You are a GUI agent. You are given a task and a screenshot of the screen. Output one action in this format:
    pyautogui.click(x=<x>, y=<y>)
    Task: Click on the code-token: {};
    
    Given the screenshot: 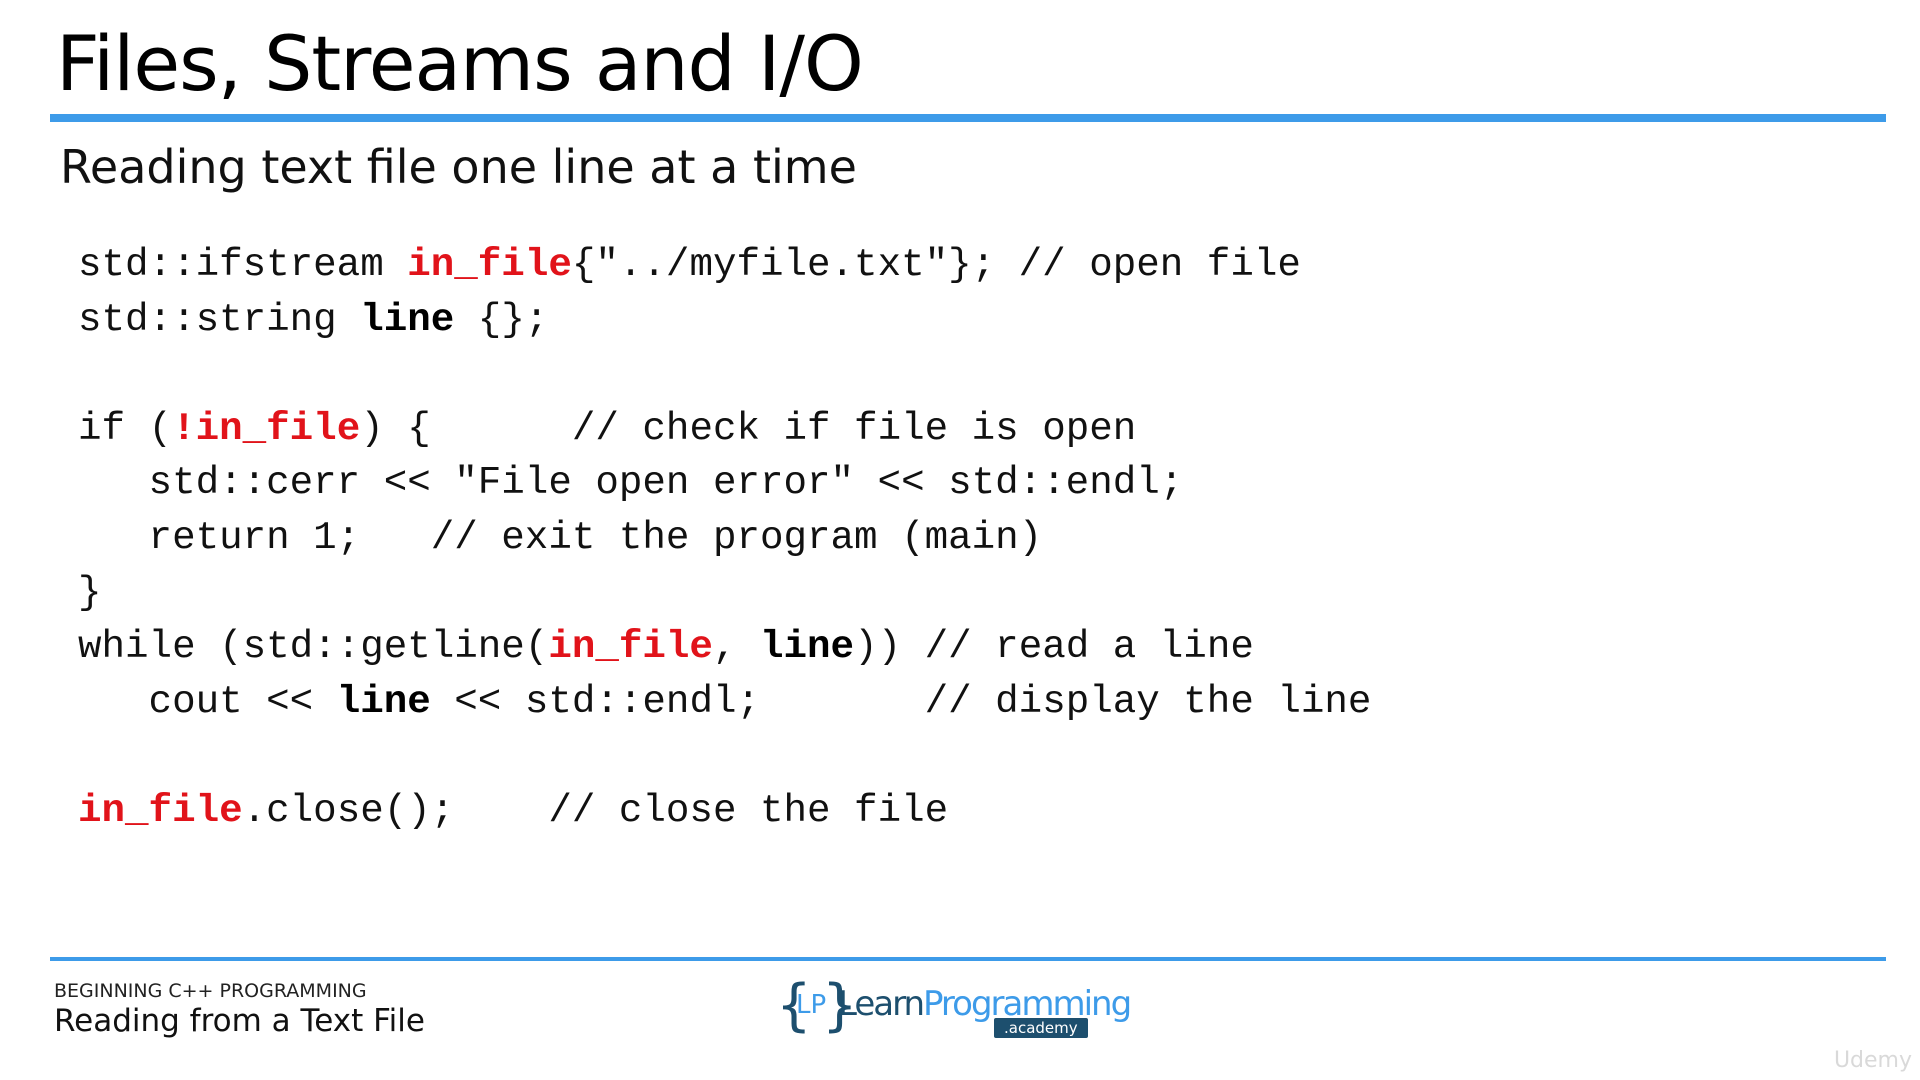 What is the action you would take?
    pyautogui.click(x=501, y=319)
    